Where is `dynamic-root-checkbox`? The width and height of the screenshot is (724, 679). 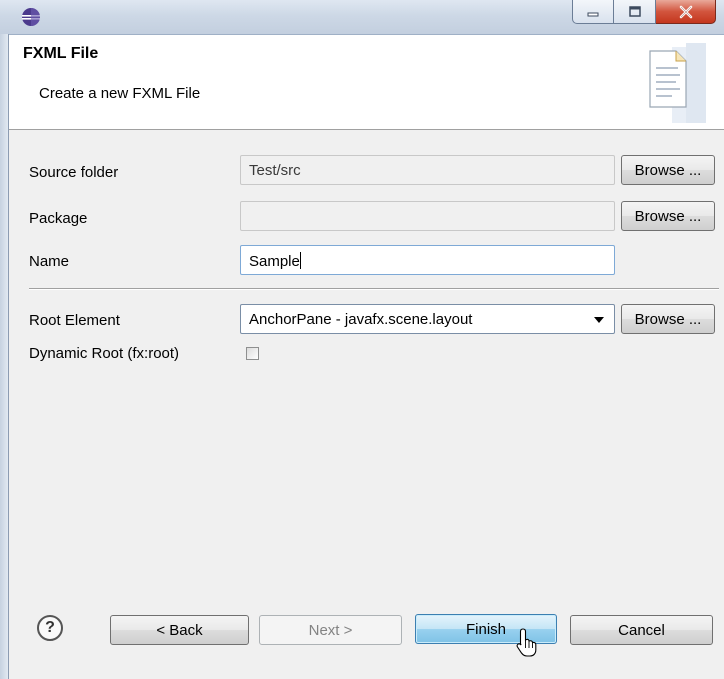 dynamic-root-checkbox is located at coordinates (252, 353).